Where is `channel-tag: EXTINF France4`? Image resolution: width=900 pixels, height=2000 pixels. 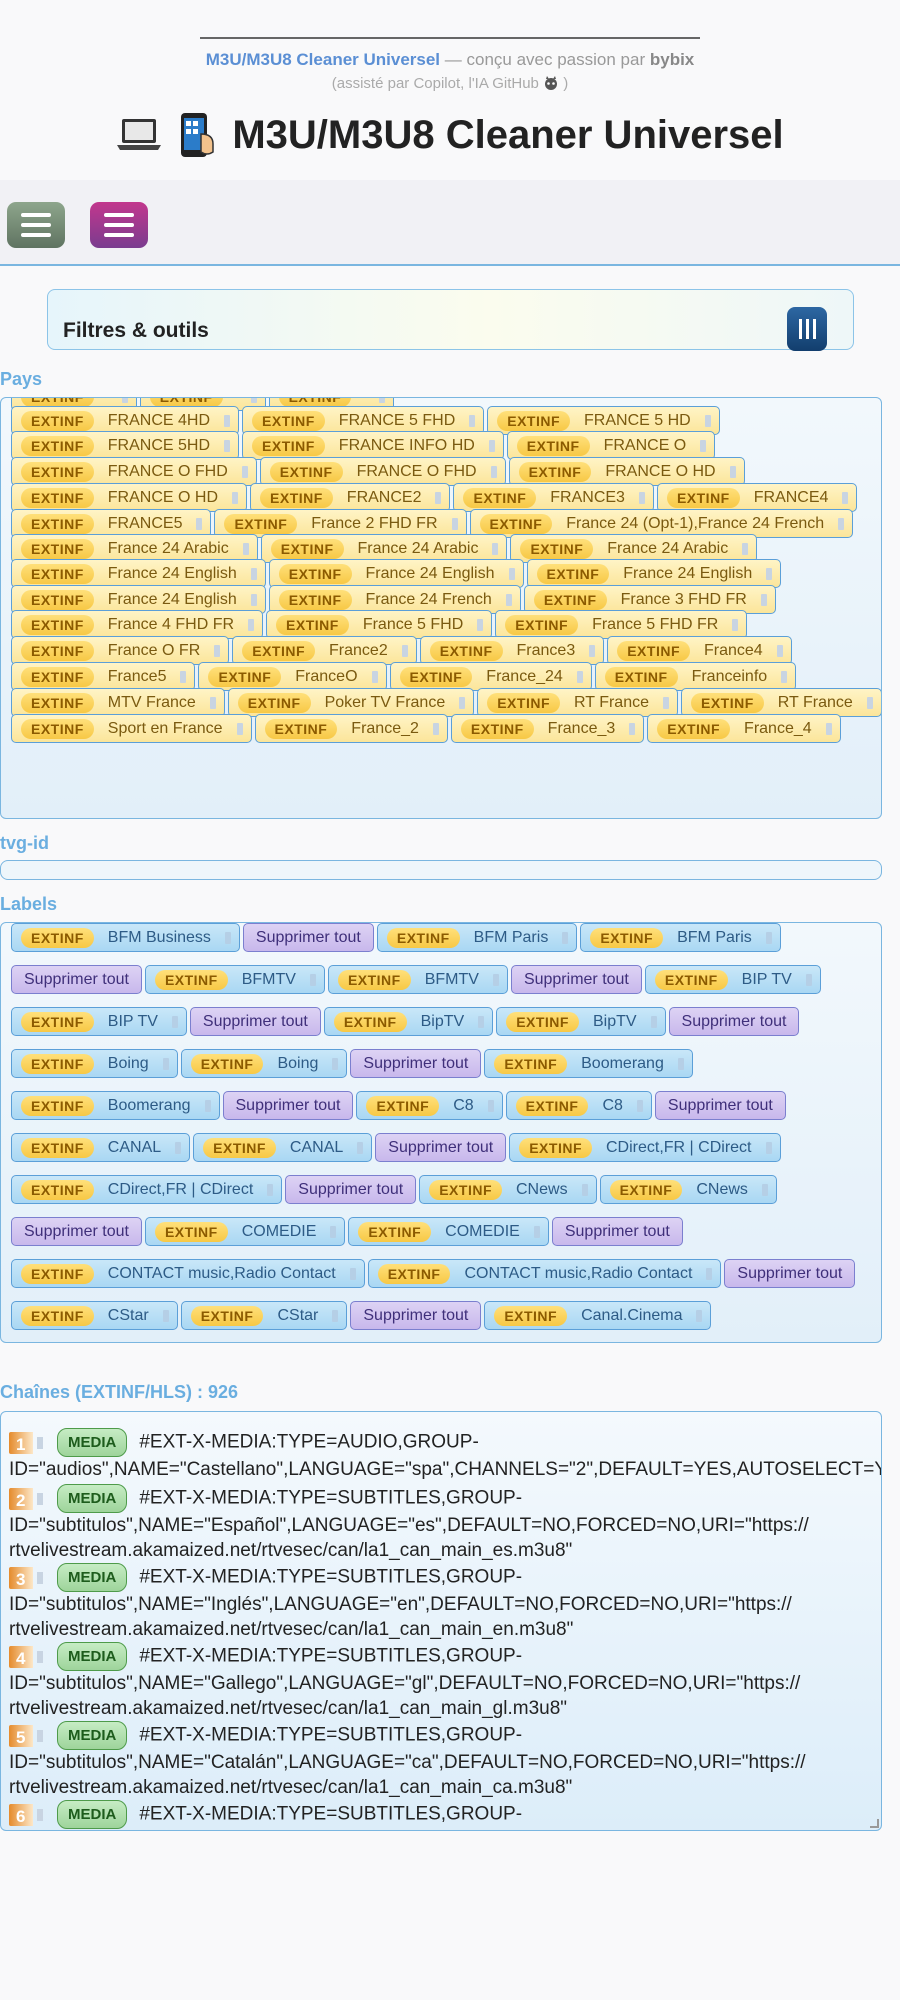 channel-tag: EXTINF France4 is located at coordinates (699, 650).